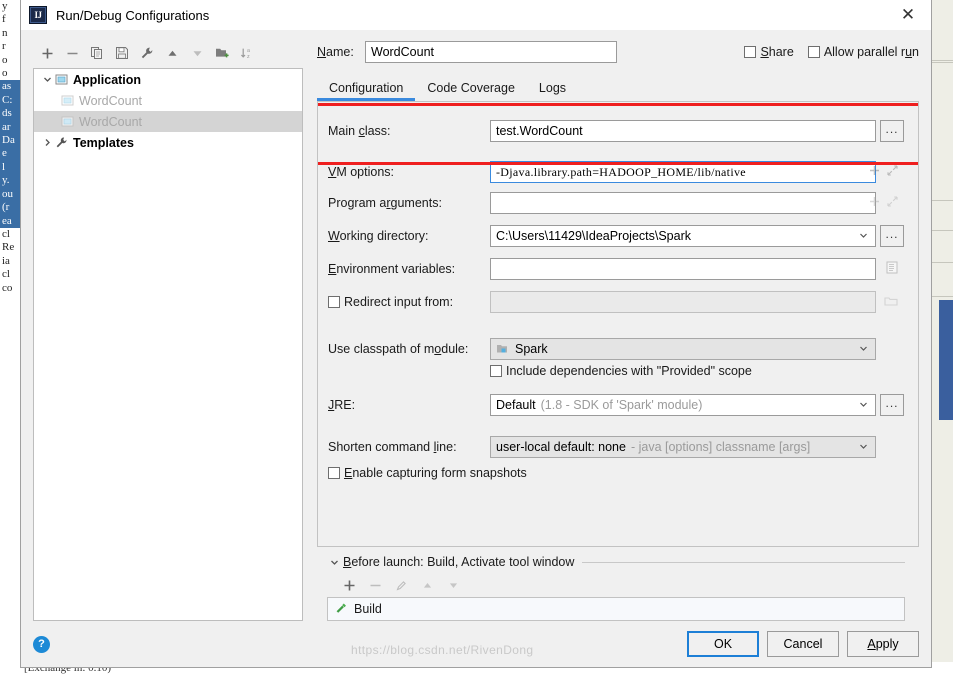 This screenshot has width=953, height=676. Describe the element at coordinates (361, 172) in the screenshot. I see `vm-options-label: VM options:` at that location.